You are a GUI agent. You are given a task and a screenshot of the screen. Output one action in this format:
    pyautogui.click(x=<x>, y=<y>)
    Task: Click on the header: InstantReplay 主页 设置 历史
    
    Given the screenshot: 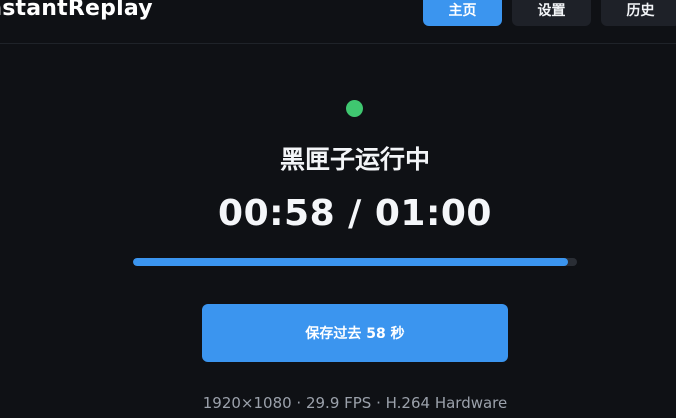 What is the action you would take?
    pyautogui.click(x=338, y=22)
    